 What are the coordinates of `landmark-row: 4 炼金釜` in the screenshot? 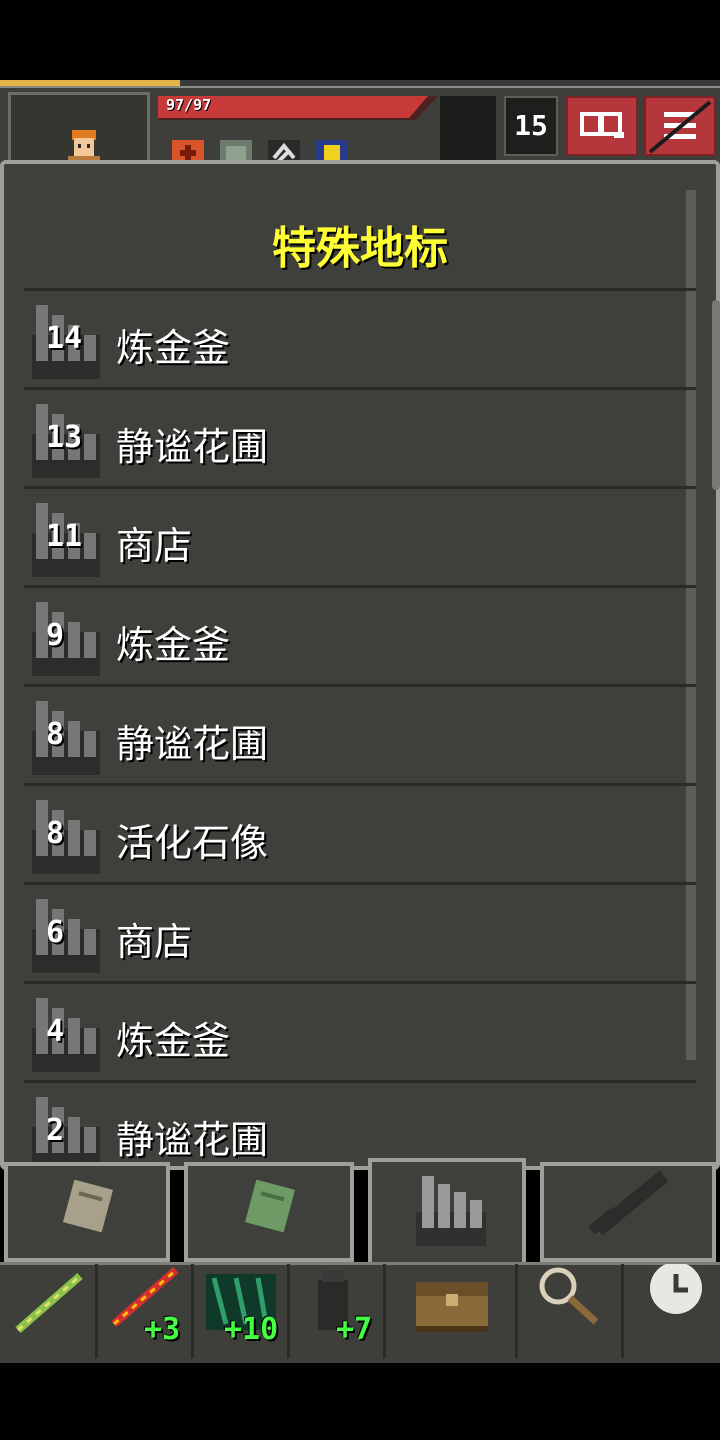 It's located at (360, 1030).